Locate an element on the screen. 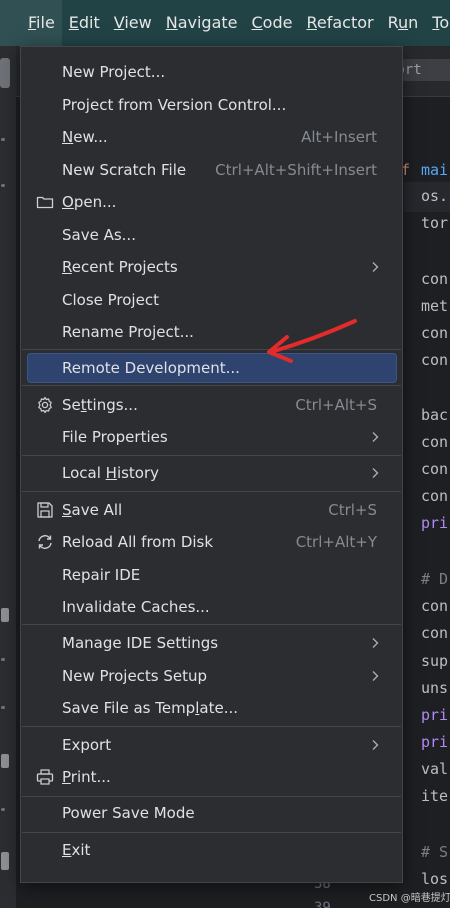 The width and height of the screenshot is (450, 908). menu-navigate: Navigate is located at coordinates (202, 23).